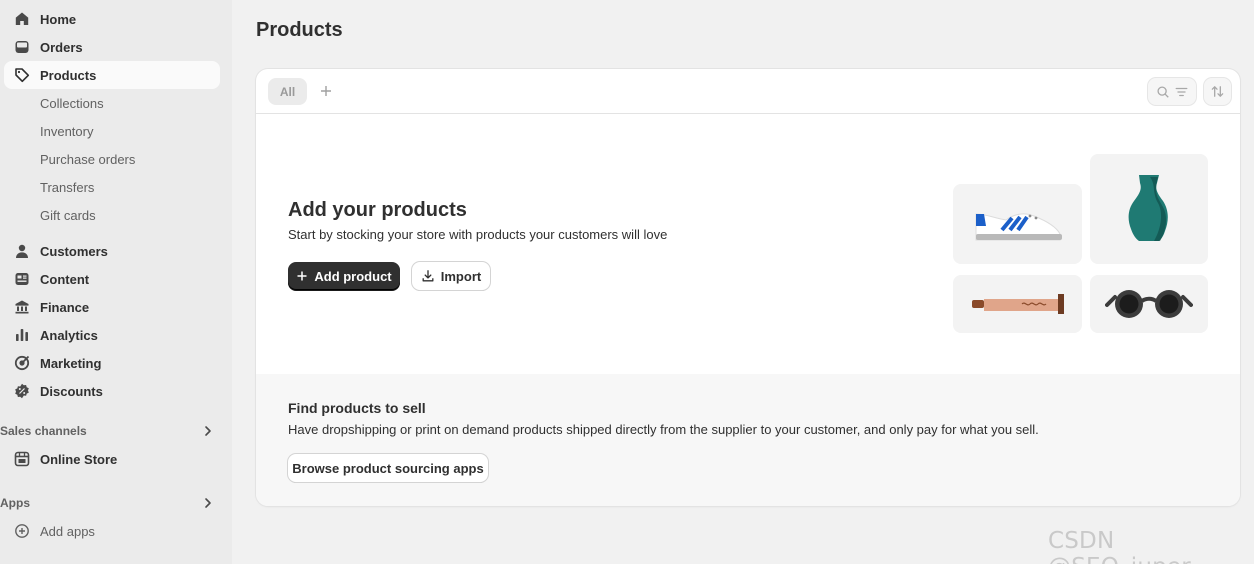 This screenshot has height=564, width=1254. Describe the element at coordinates (299, 30) in the screenshot. I see `page-title: Products` at that location.